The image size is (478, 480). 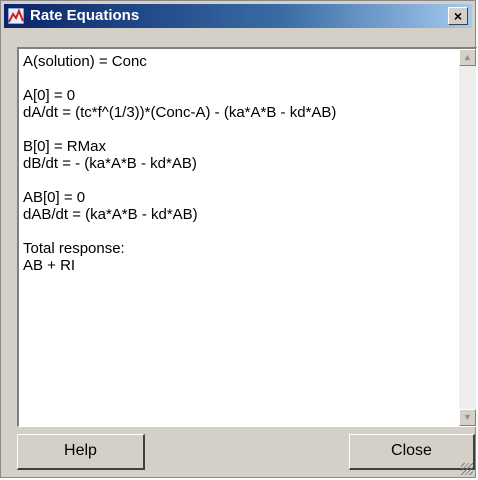 What do you see at coordinates (467, 417) in the screenshot?
I see `arrow-down-icon: ▼` at bounding box center [467, 417].